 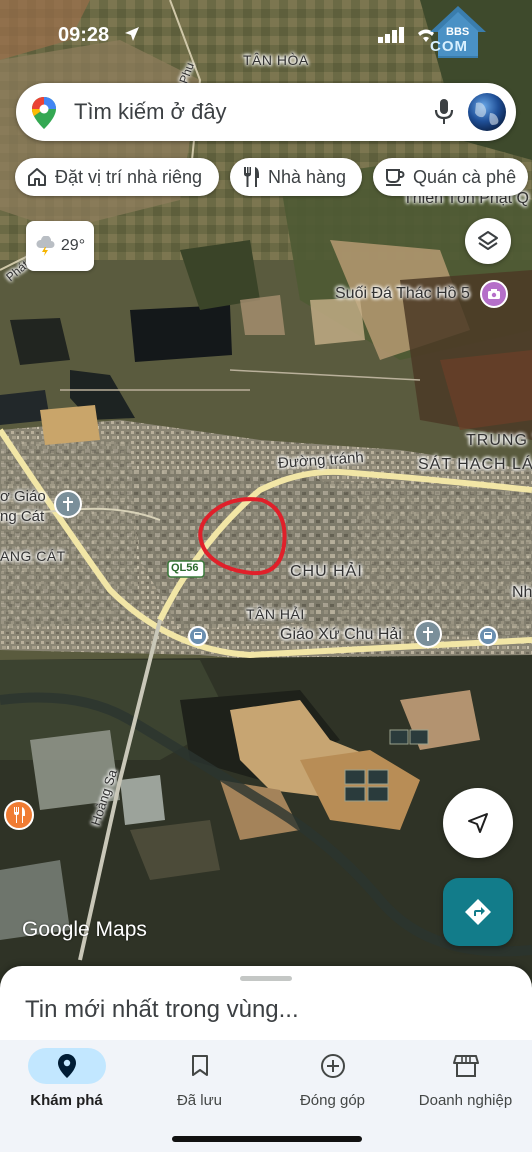 What do you see at coordinates (37, 177) in the screenshot?
I see `home-icon` at bounding box center [37, 177].